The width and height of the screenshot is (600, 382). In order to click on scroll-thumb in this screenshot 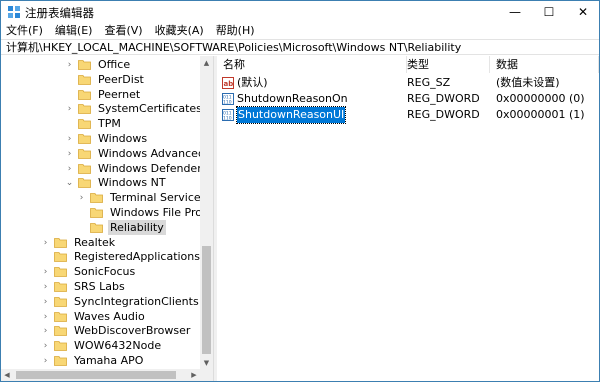, I will do `click(206, 300)`.